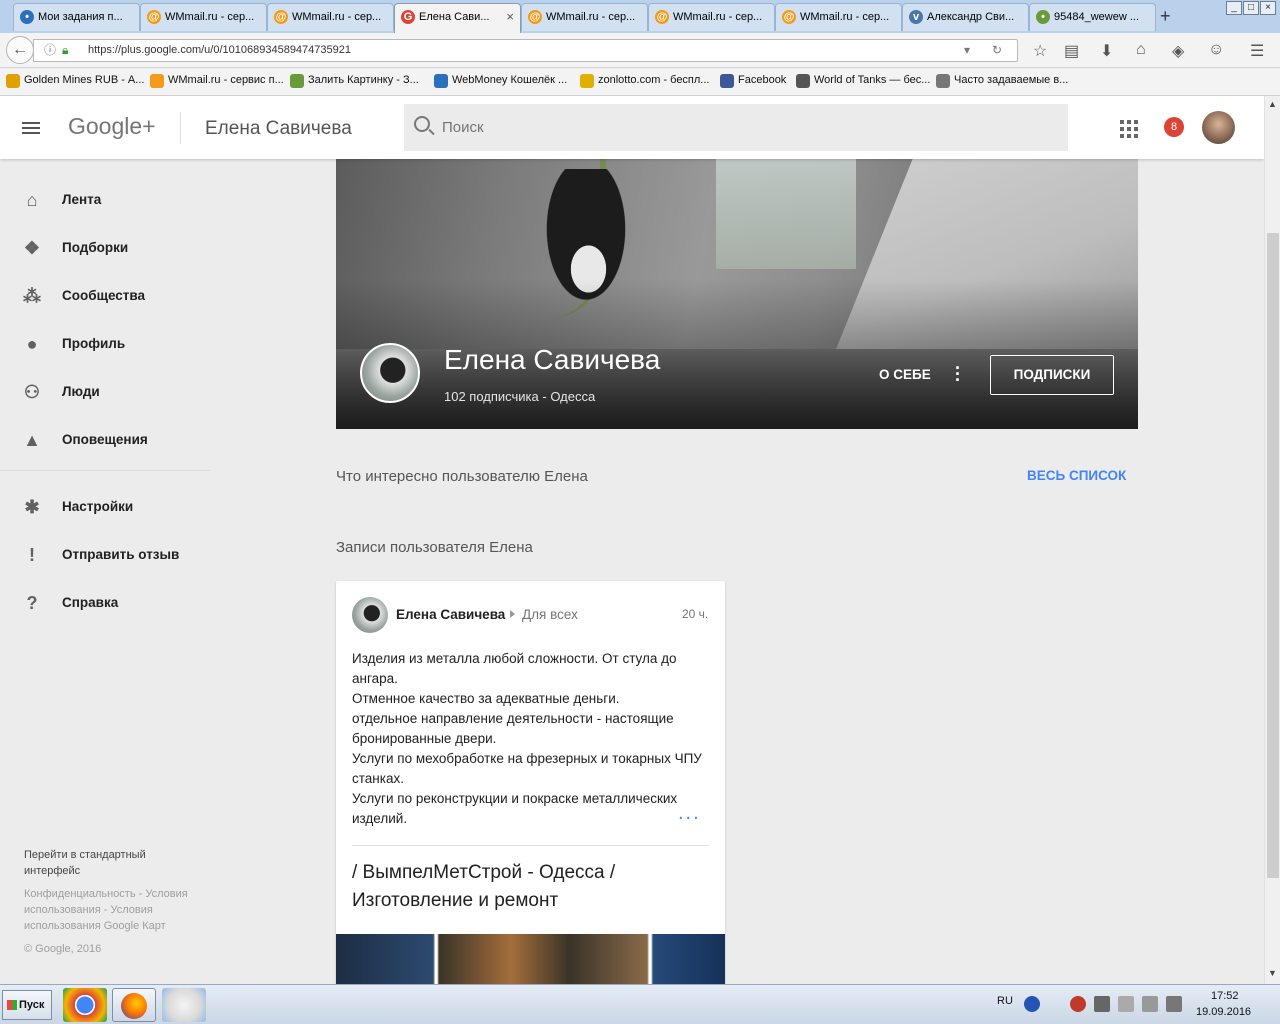 This screenshot has width=1280, height=1024. Describe the element at coordinates (1126, 1004) in the screenshot. I see `network-icon` at that location.